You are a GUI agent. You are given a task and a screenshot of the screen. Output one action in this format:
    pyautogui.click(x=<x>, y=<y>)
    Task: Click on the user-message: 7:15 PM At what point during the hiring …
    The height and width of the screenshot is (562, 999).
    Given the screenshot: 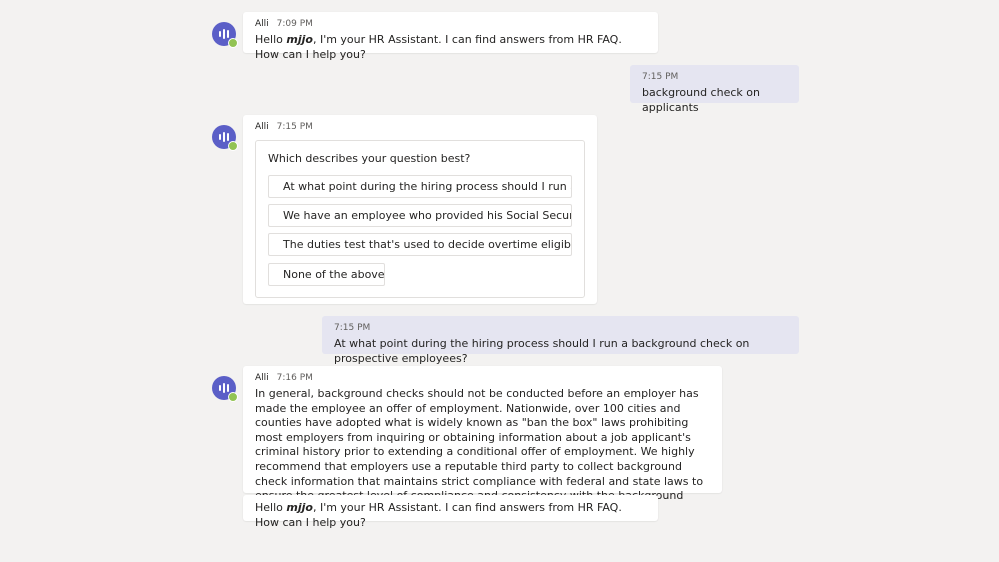 What is the action you would take?
    pyautogui.click(x=560, y=340)
    